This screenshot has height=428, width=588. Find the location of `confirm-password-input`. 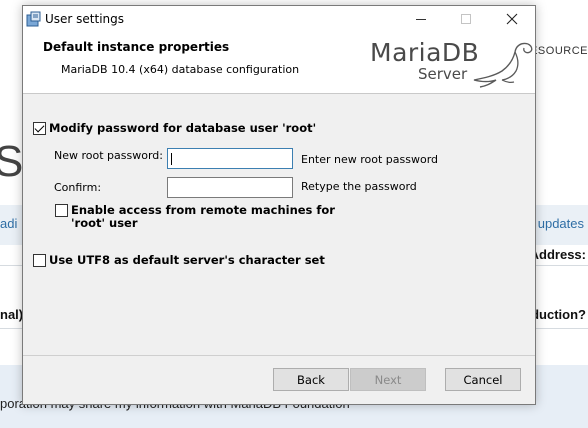

confirm-password-input is located at coordinates (230, 187).